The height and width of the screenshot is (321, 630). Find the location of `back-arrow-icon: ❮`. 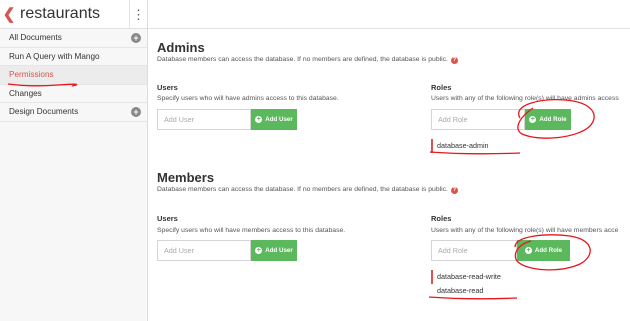

back-arrow-icon: ❮ is located at coordinates (9, 14).